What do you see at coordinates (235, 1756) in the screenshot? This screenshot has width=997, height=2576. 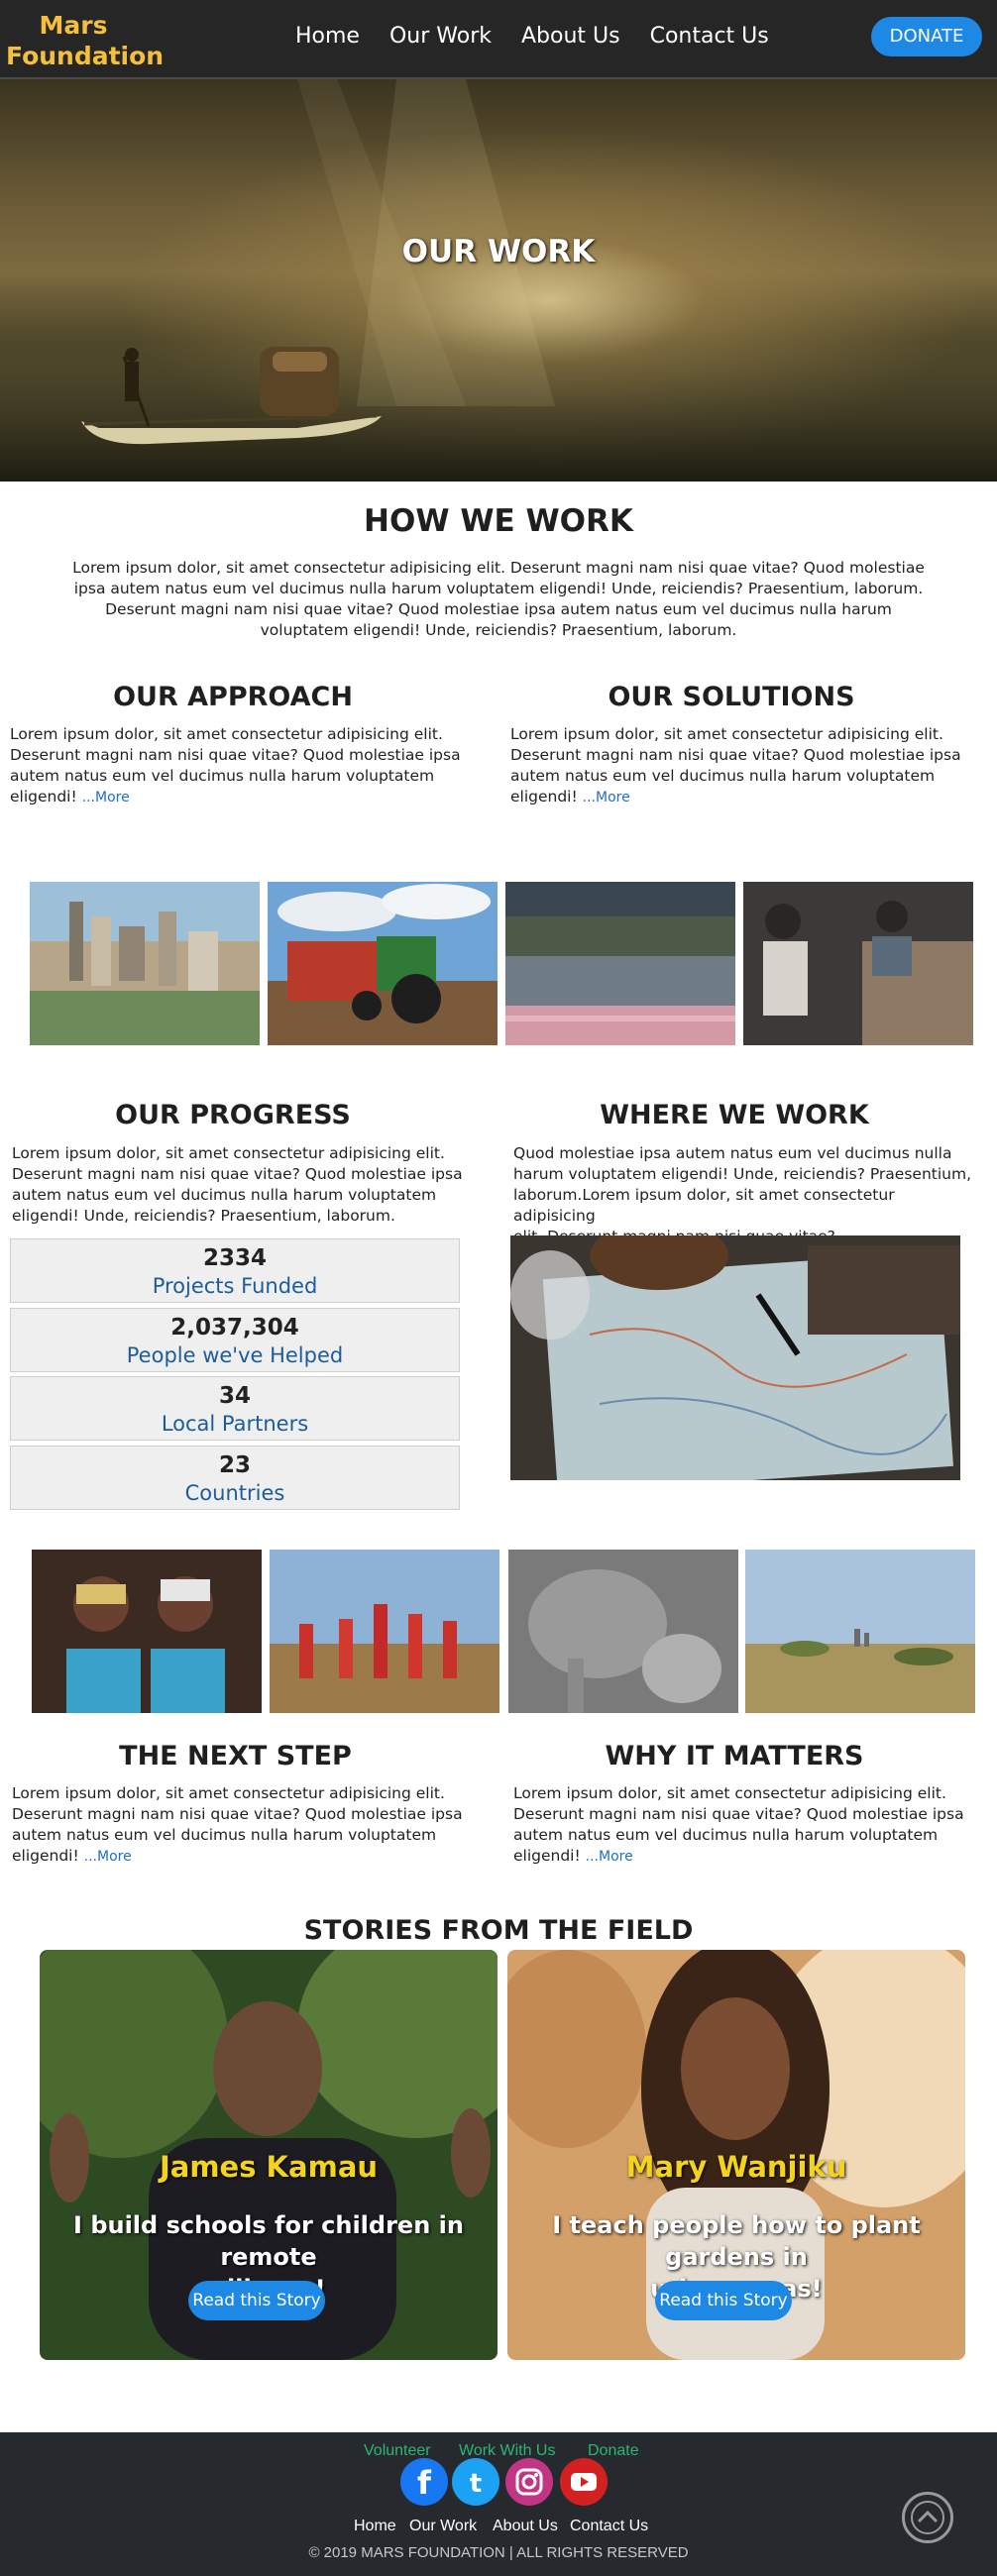 I see `next-step-title: THE NEXT STEP` at bounding box center [235, 1756].